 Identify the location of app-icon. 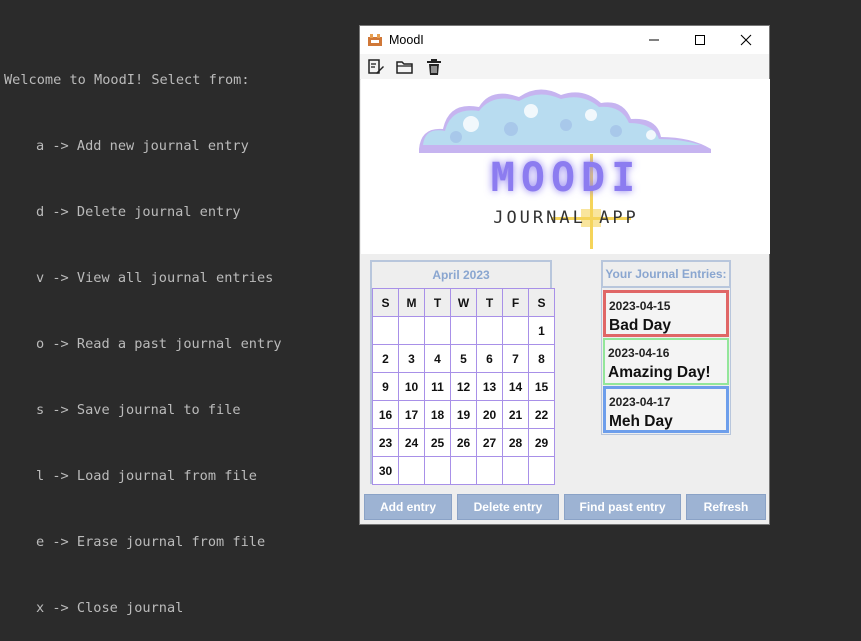
(375, 40).